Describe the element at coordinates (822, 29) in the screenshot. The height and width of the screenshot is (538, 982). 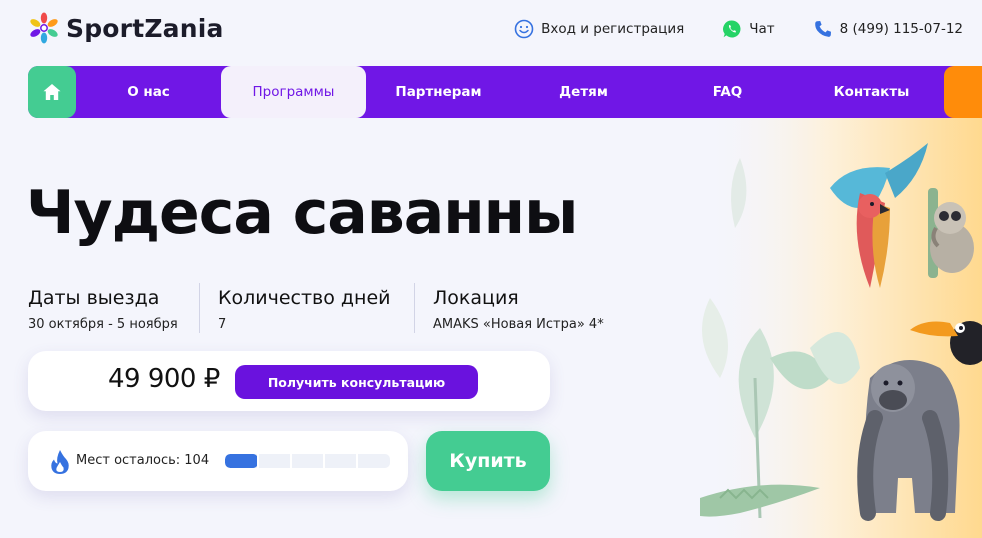
I see `phone-icon` at that location.